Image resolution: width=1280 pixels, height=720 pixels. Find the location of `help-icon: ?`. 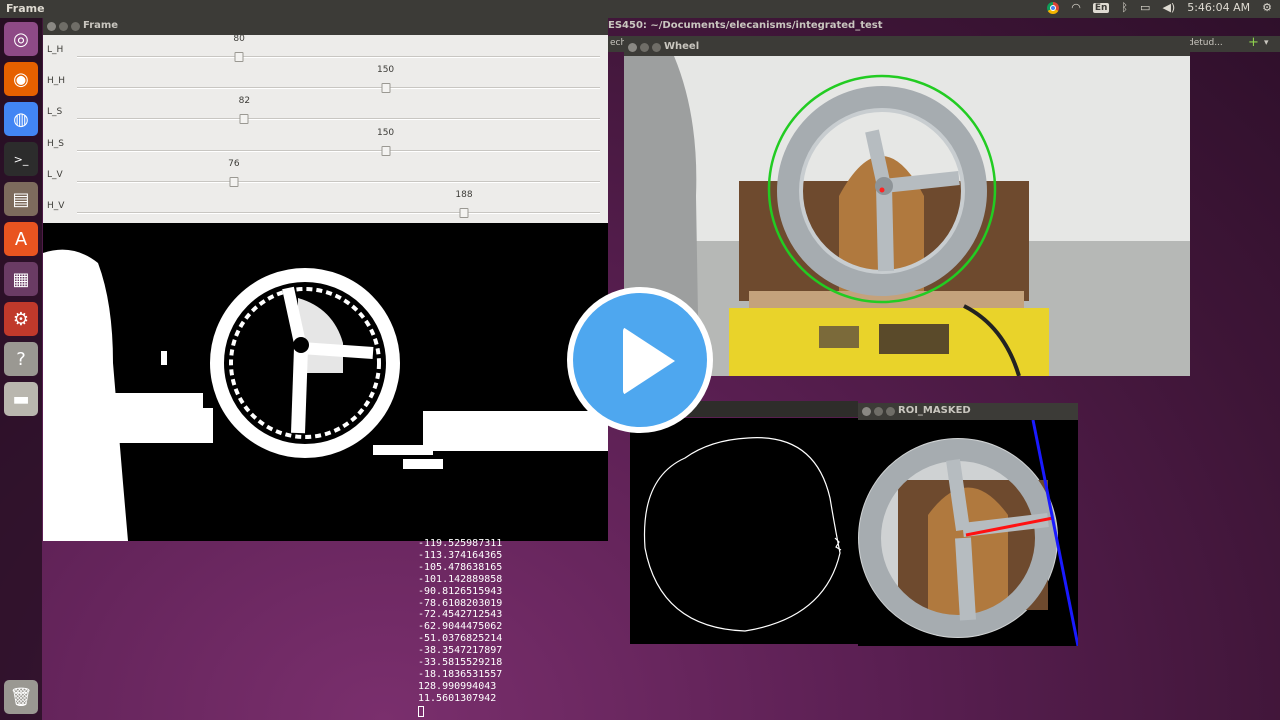

help-icon: ? is located at coordinates (21, 359).